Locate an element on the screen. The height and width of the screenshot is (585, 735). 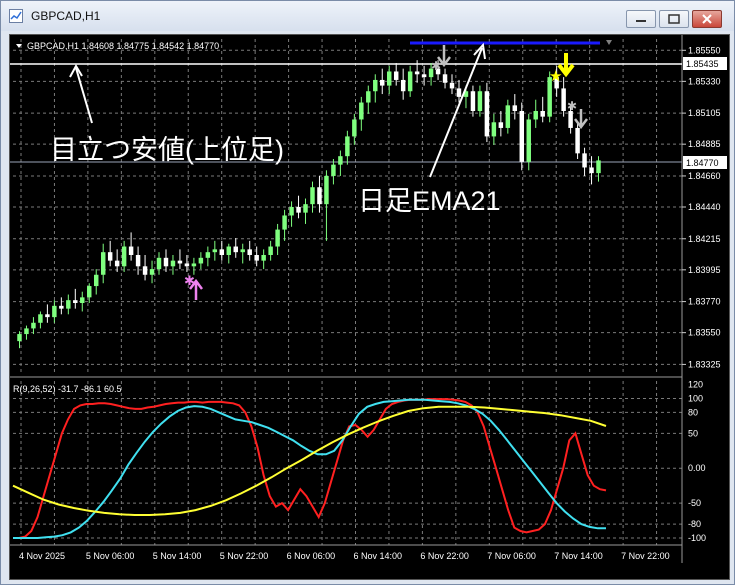
price-tick-label: 1.85550 is located at coordinates (704, 50).